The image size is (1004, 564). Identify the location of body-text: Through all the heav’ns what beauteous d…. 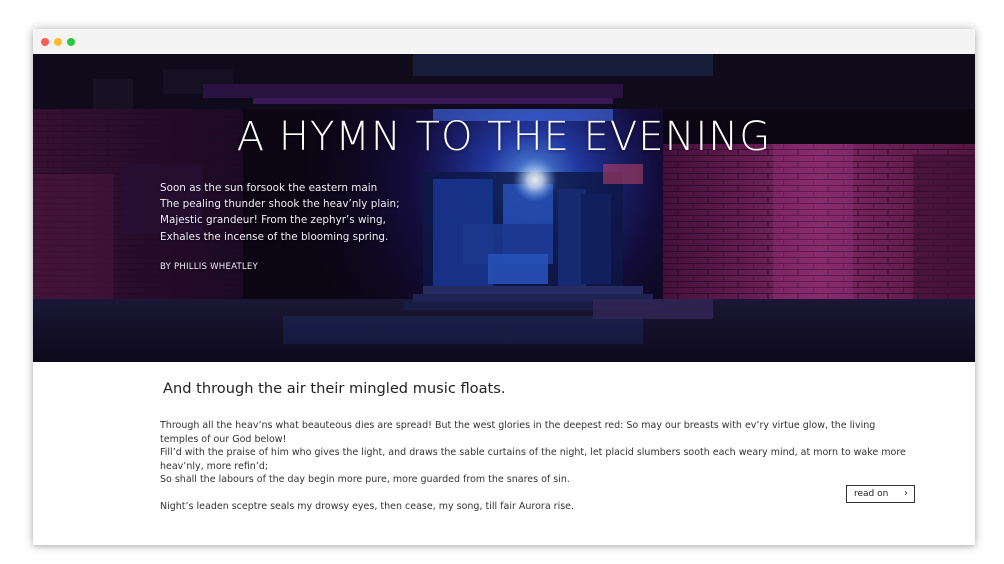
(536, 453).